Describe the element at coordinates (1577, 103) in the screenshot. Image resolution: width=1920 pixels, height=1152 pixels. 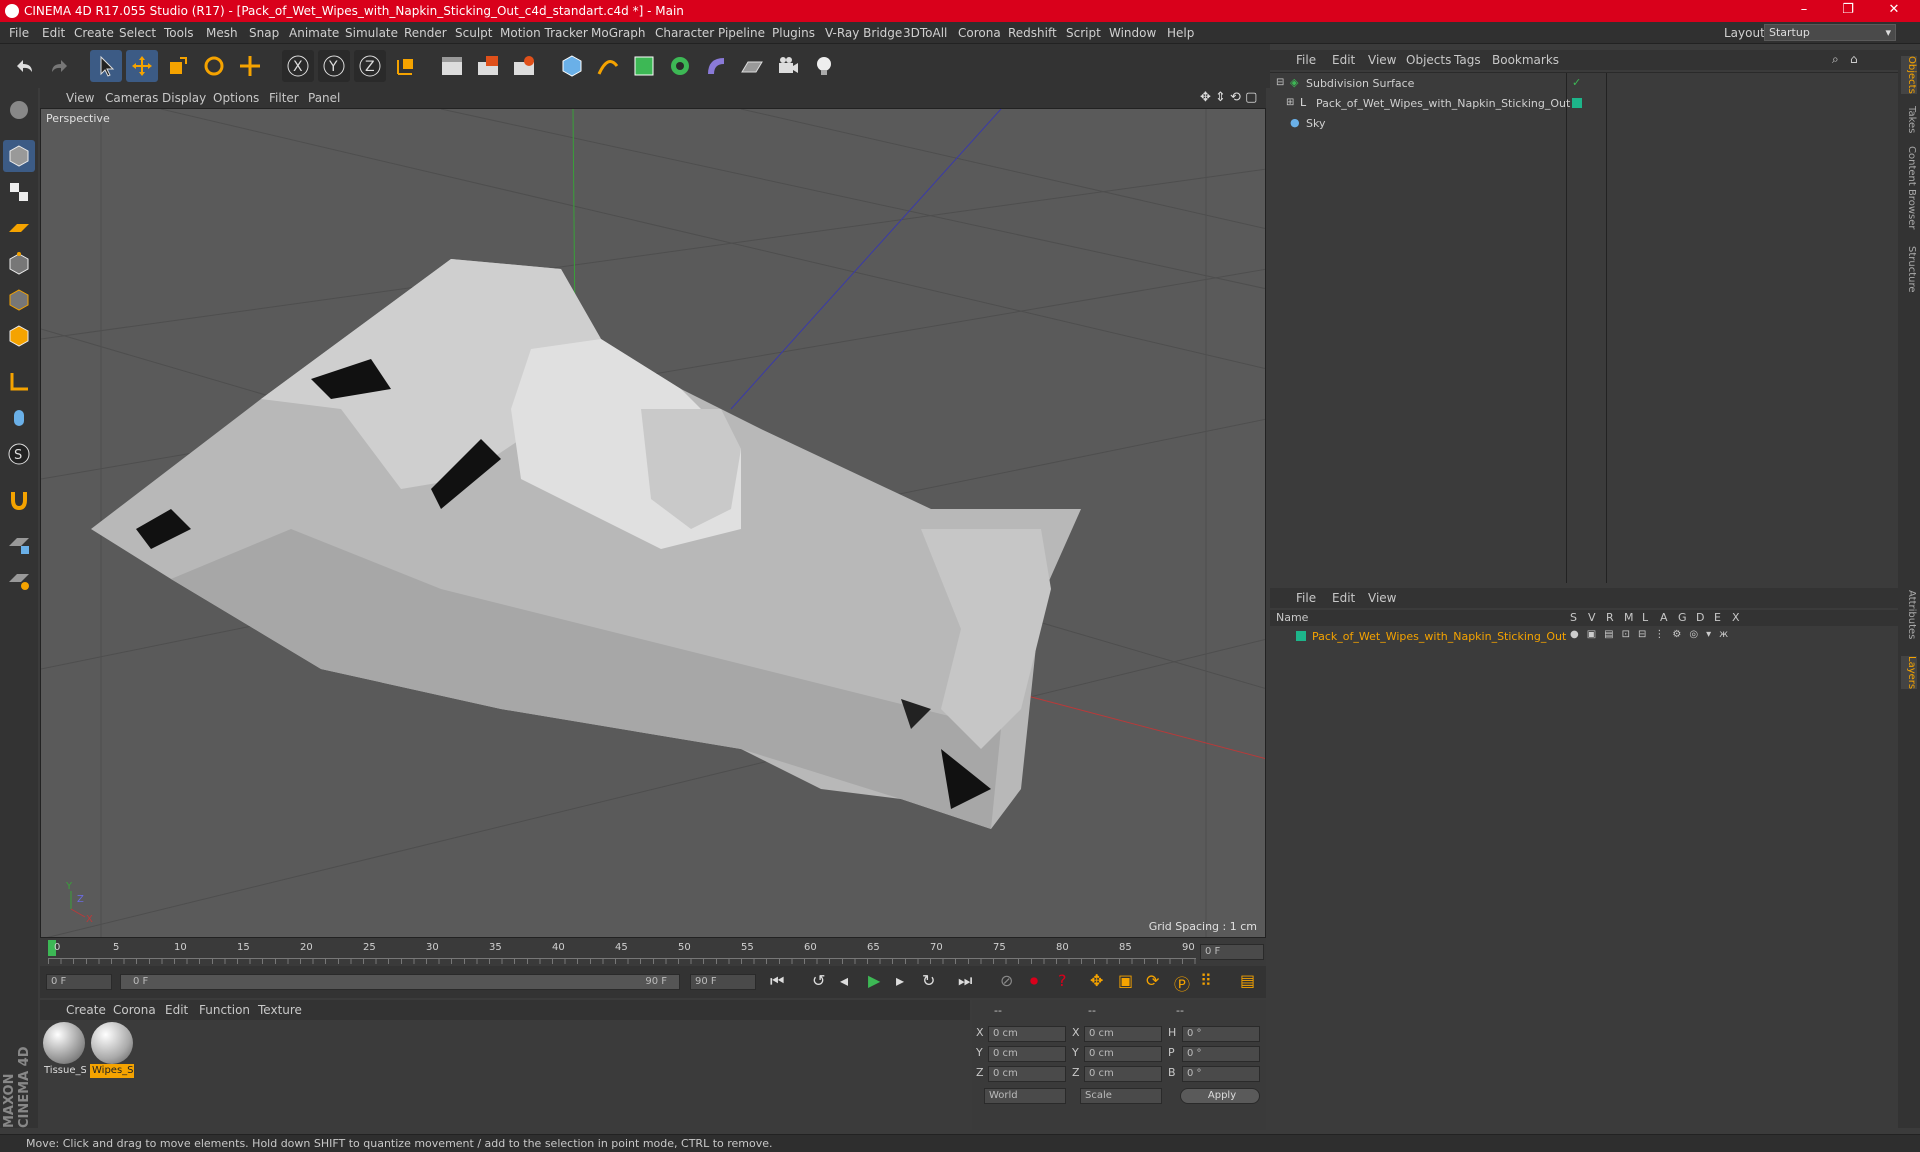
I see `layer-color-tag` at that location.